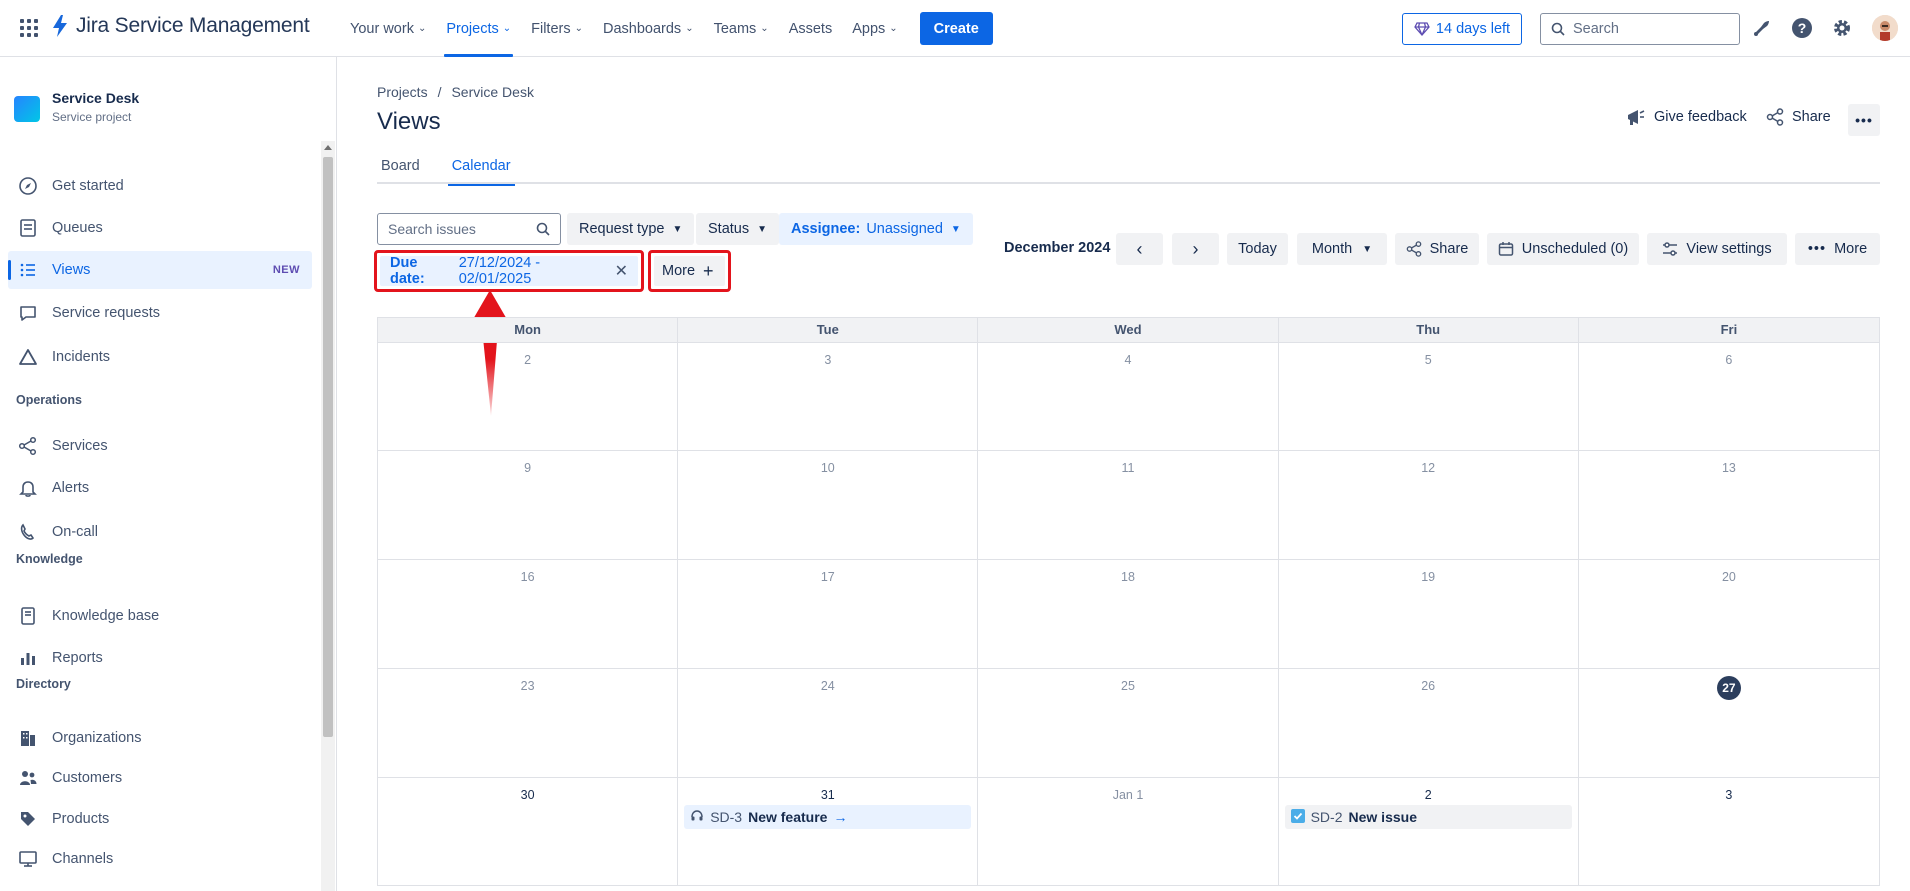  Describe the element at coordinates (828, 614) in the screenshot. I see `calendar-day-cell: 17` at that location.